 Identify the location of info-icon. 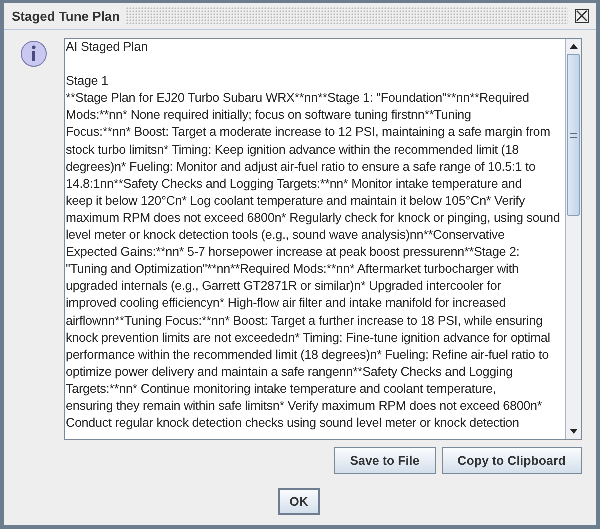
(34, 54).